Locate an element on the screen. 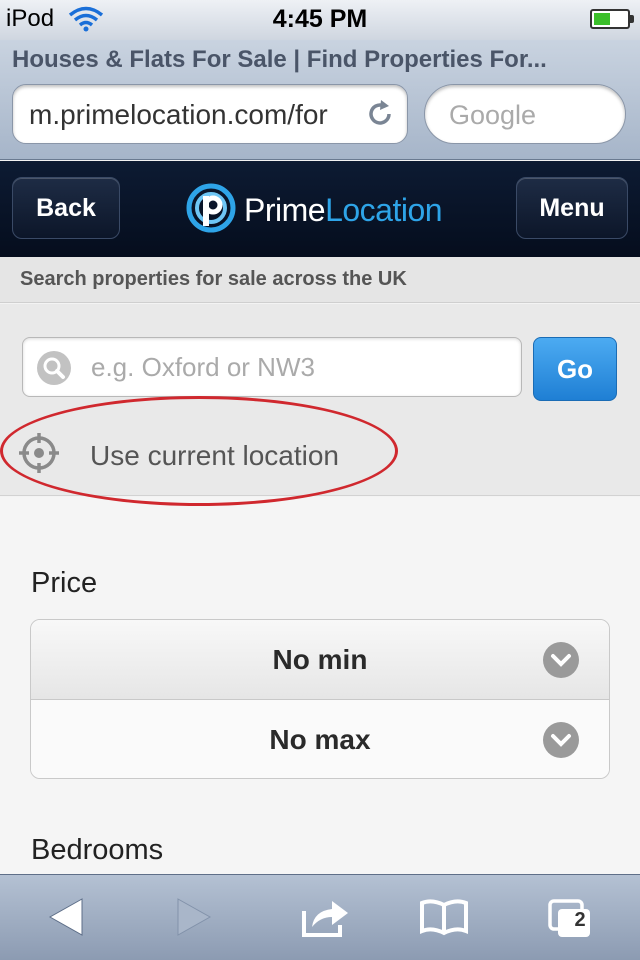 The image size is (640, 960). clock: 4:45 PM is located at coordinates (320, 19).